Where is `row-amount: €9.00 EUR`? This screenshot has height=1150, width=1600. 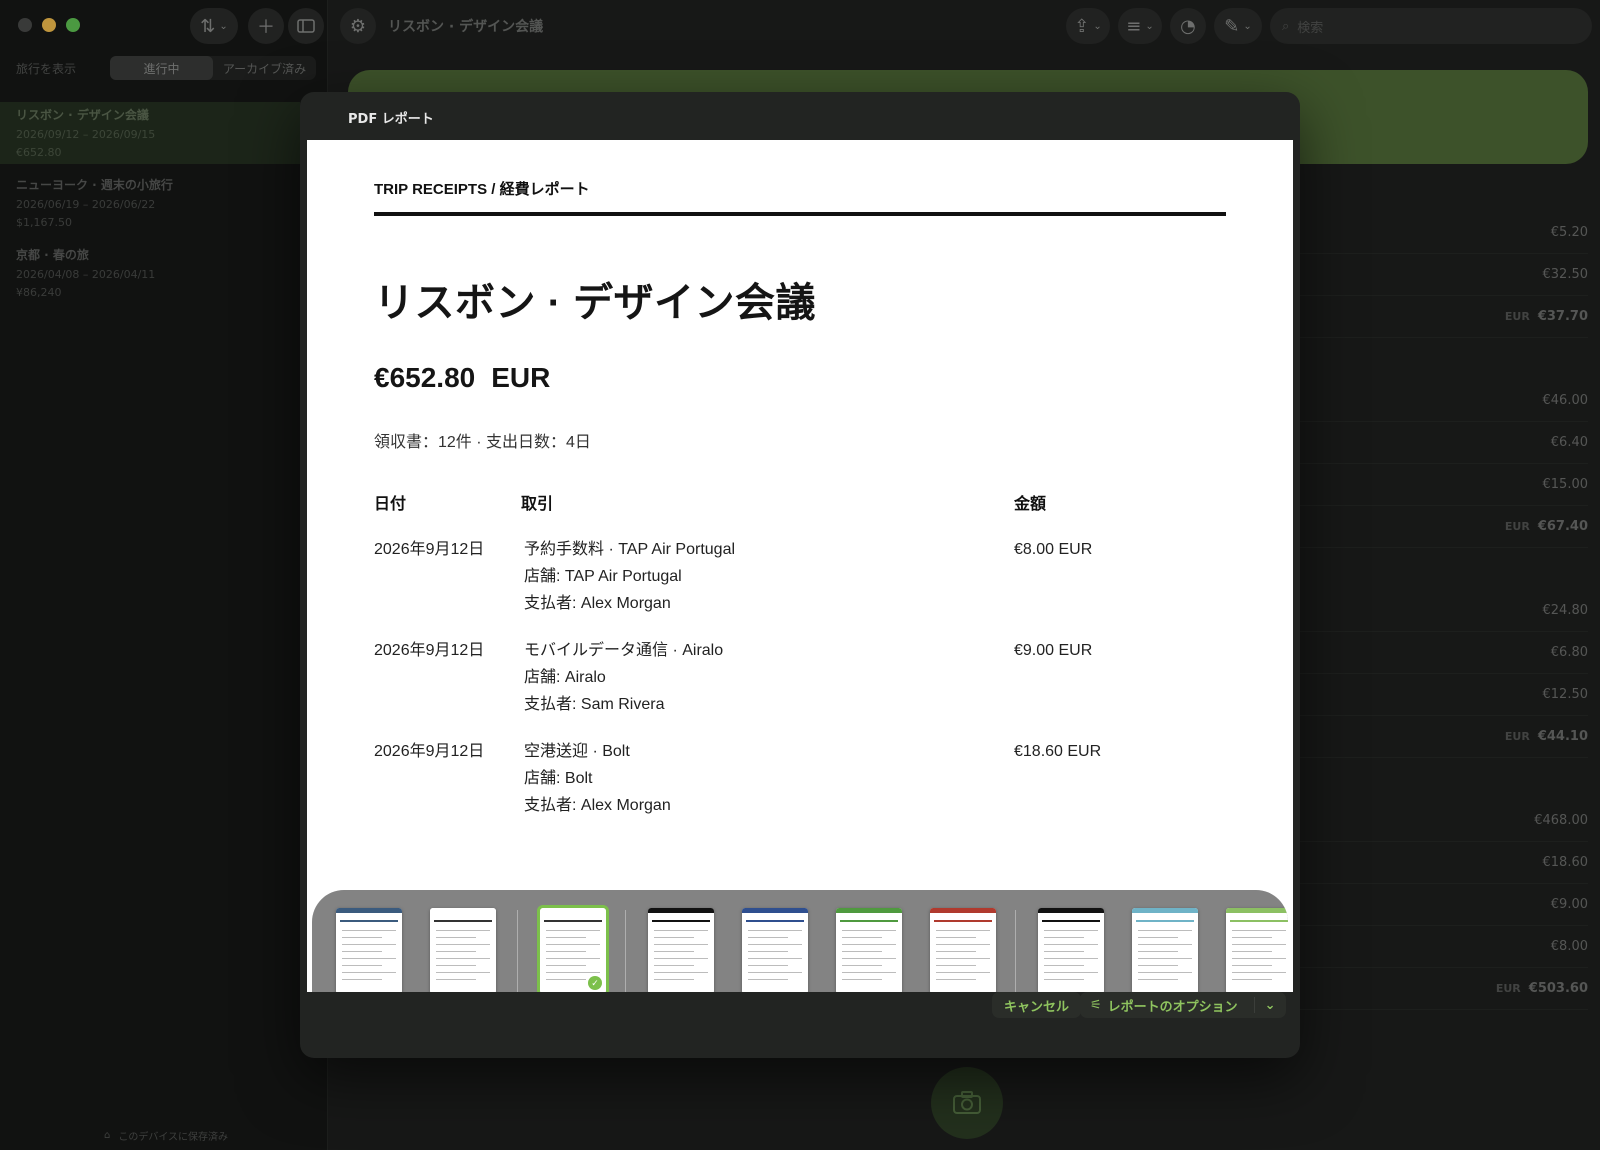
row-amount: €9.00 EUR is located at coordinates (1053, 650).